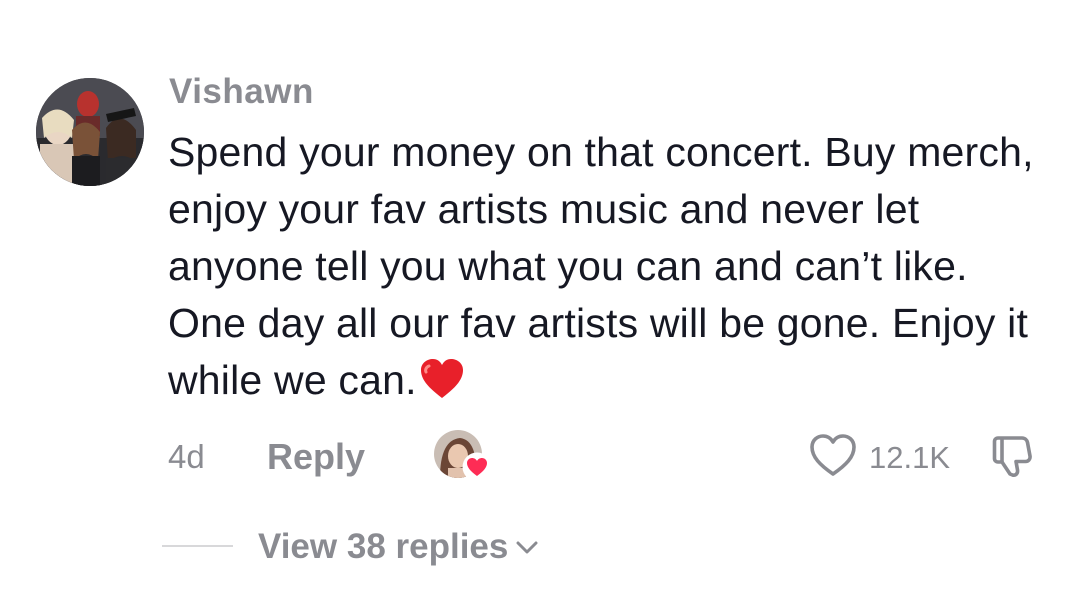 The width and height of the screenshot is (1080, 594). I want to click on thumbs-down-outline-icon, so click(1014, 456).